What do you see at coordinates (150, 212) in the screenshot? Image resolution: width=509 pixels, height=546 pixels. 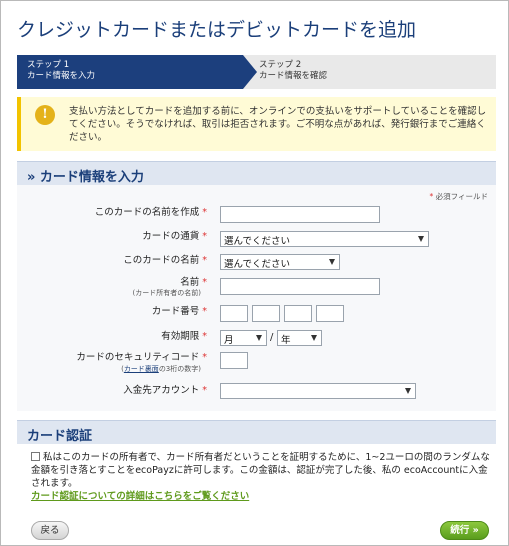 I see `card-name-create-label: このカードの名前を作成 *` at bounding box center [150, 212].